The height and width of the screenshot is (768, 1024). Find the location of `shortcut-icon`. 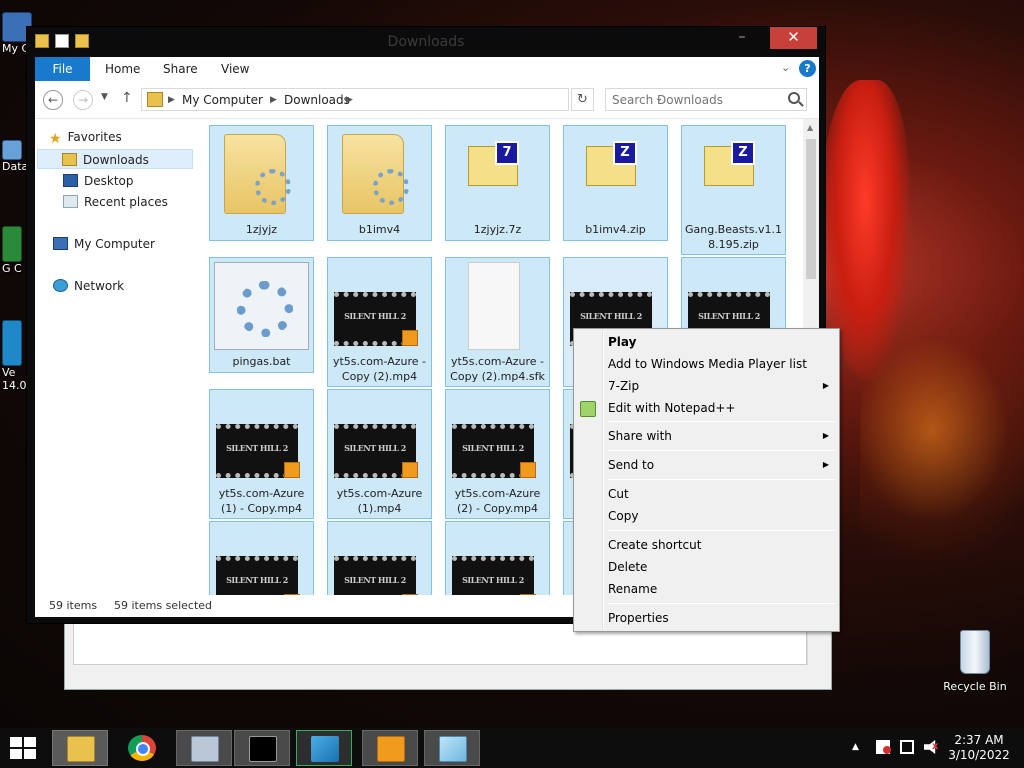

shortcut-icon is located at coordinates (12, 150).